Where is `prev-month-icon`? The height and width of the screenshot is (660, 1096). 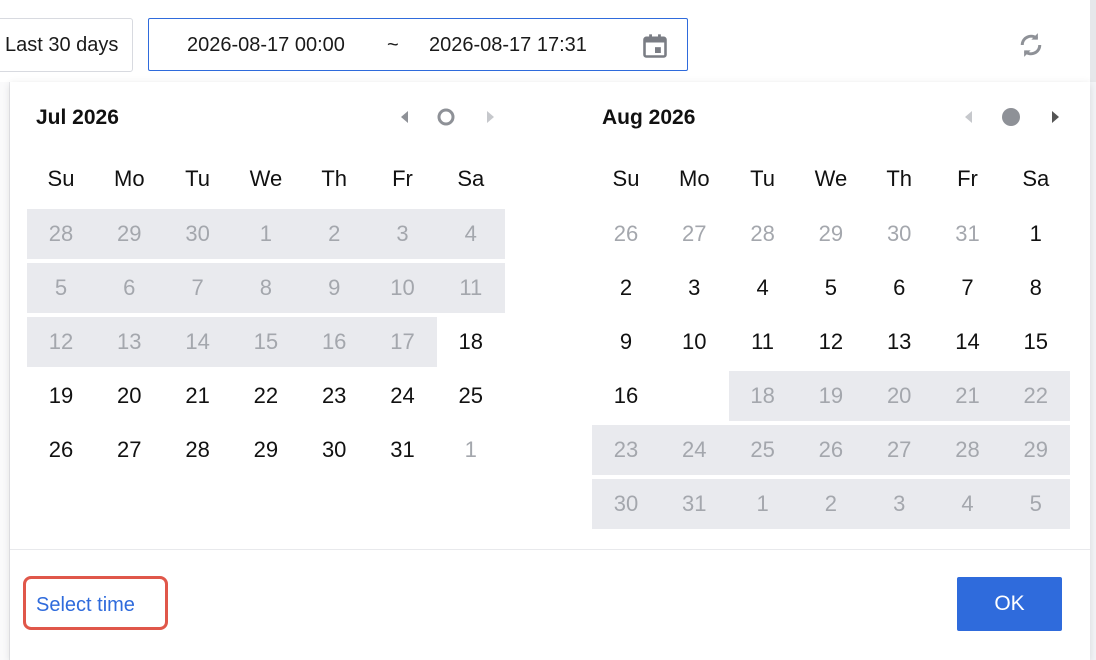
prev-month-icon is located at coordinates (405, 117).